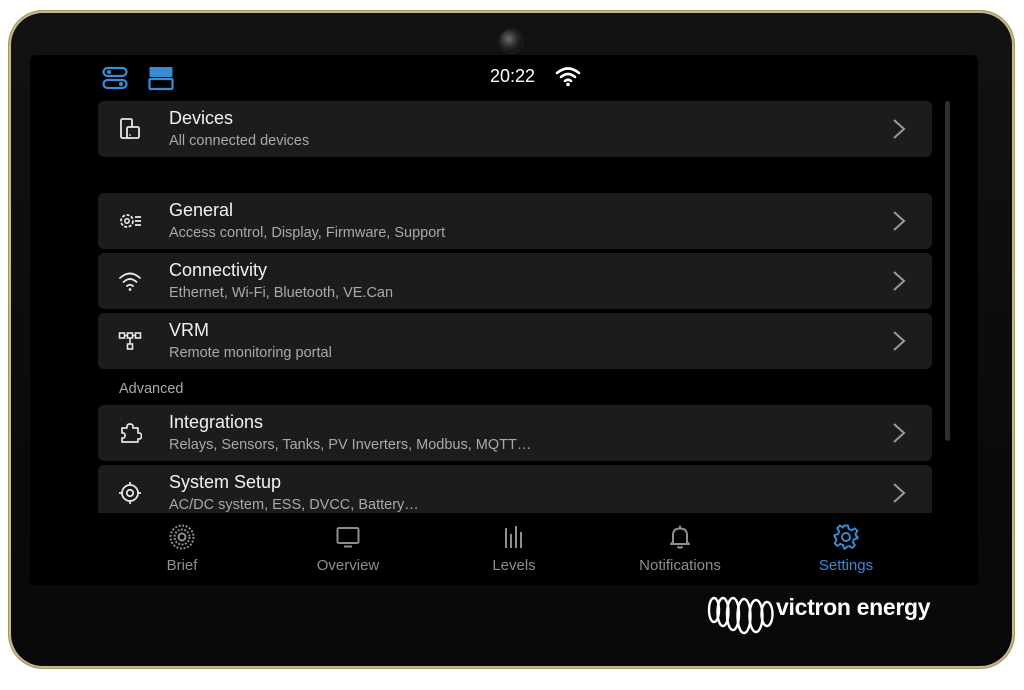 The width and height of the screenshot is (1024, 690). I want to click on tab-notifications: Notifications, so click(680, 551).